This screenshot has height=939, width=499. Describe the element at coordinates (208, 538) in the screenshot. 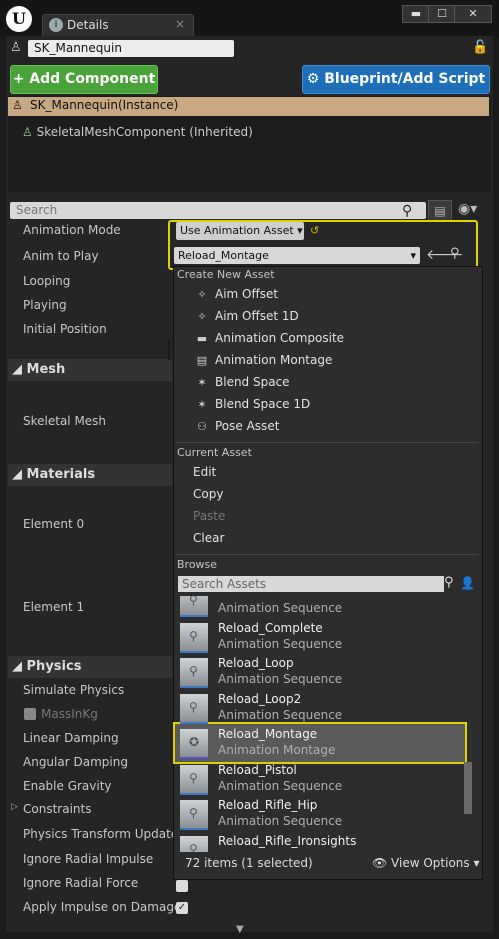

I see `menu-item-clear: Clear` at that location.